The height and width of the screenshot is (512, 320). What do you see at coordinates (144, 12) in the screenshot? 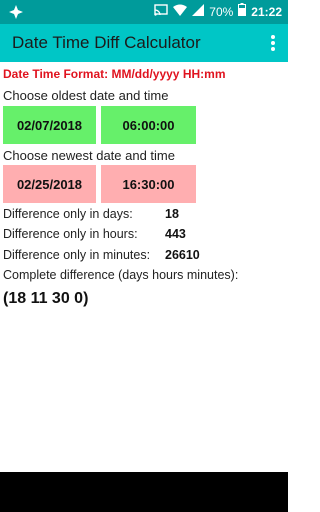
I see `status-bar: 70% 21:22` at bounding box center [144, 12].